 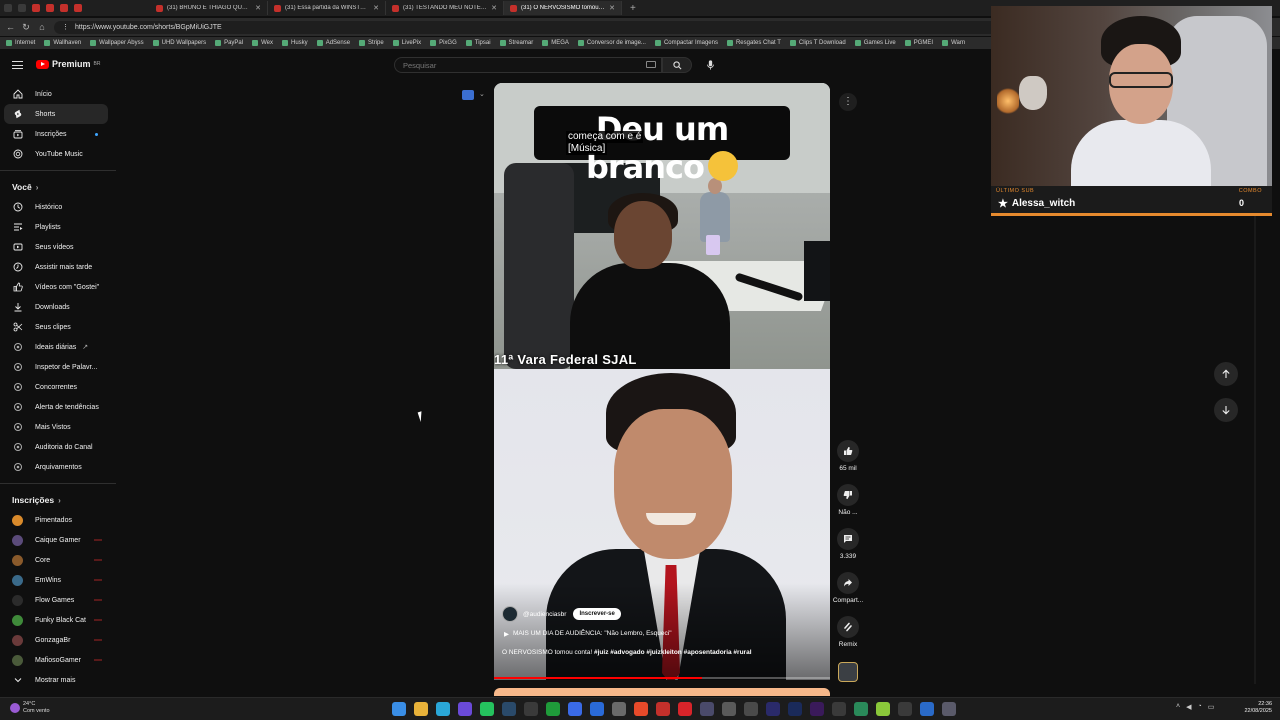 I want to click on bookmark: Resgates Chat T, so click(x=753, y=43).